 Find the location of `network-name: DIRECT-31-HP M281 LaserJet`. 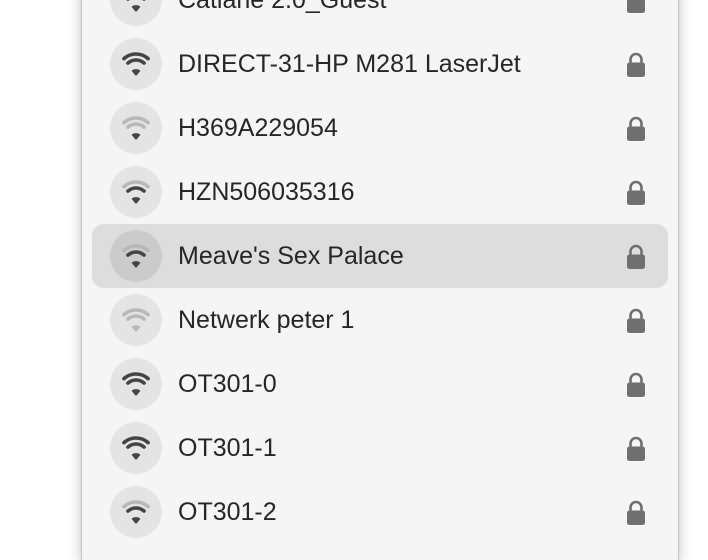

network-name: DIRECT-31-HP M281 LaserJet is located at coordinates (349, 64).